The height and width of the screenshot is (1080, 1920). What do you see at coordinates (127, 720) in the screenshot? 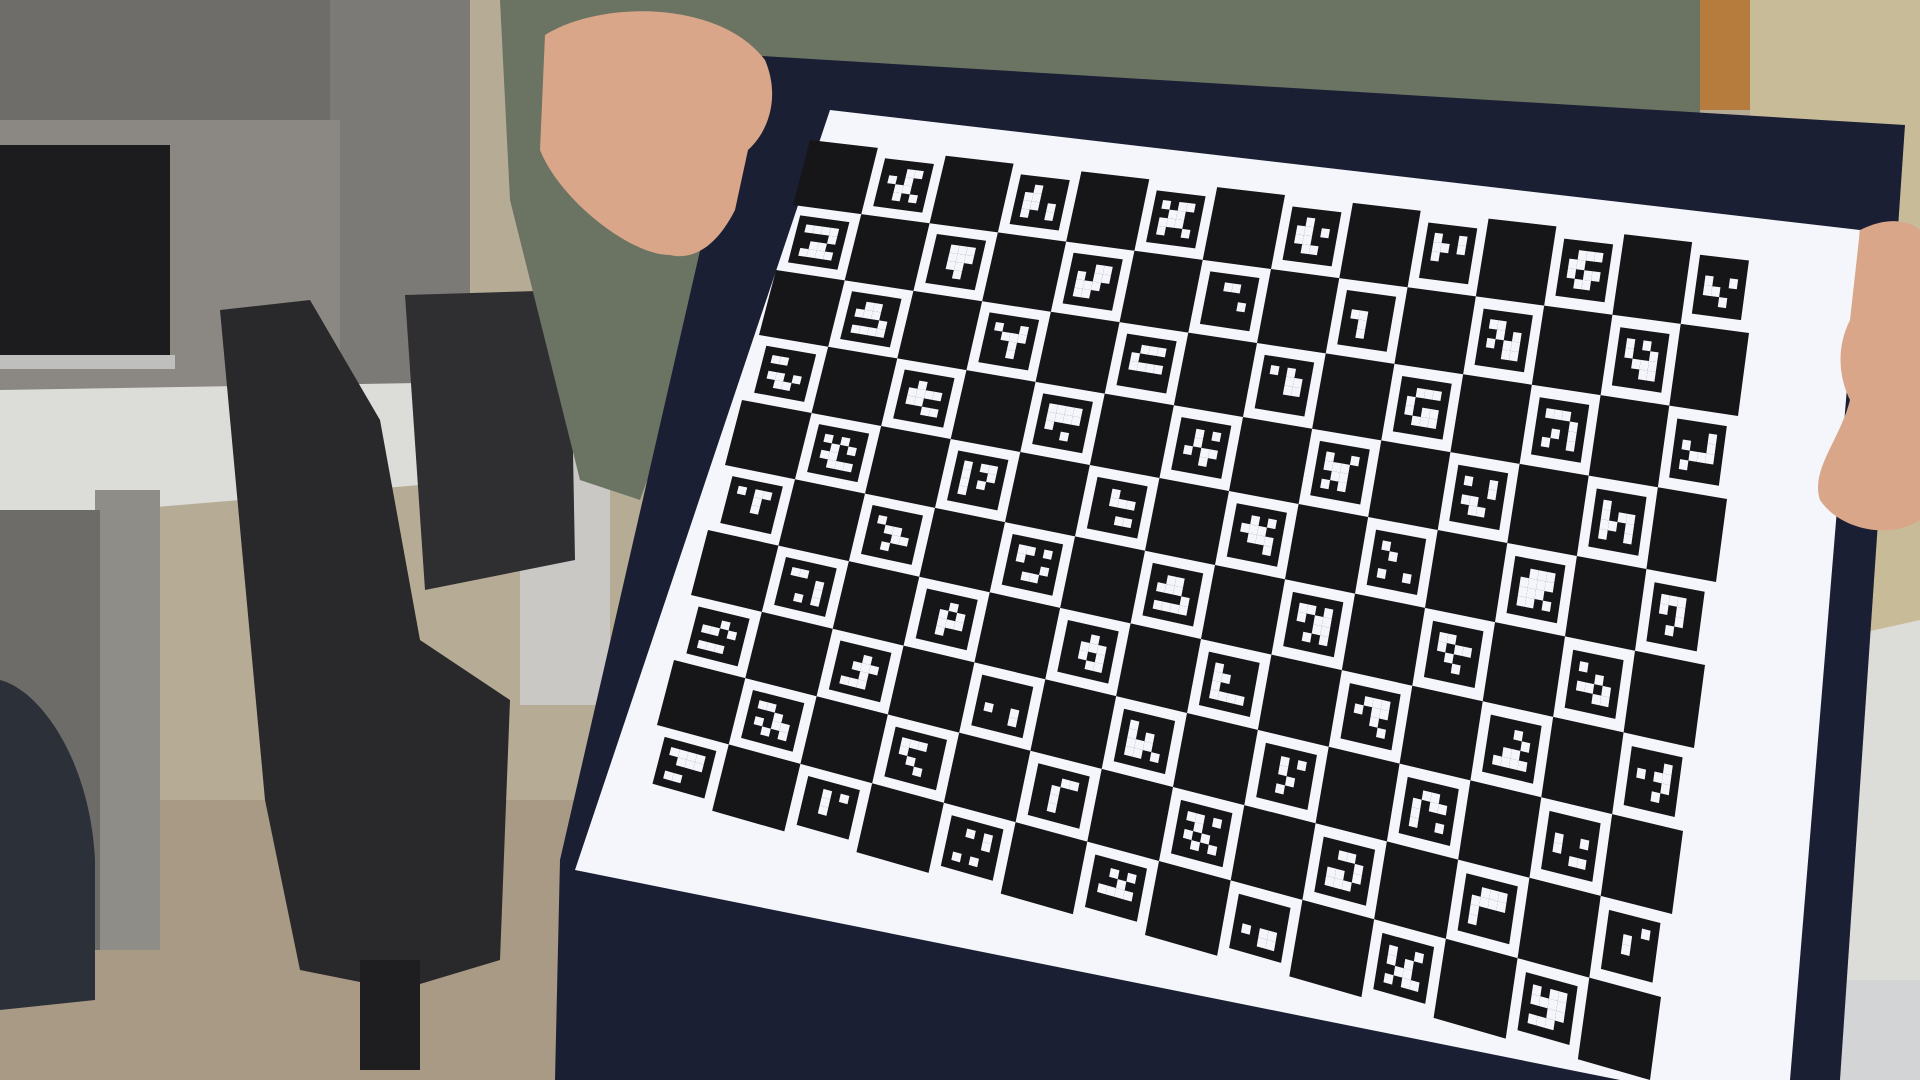
I see `desk-leg` at bounding box center [127, 720].